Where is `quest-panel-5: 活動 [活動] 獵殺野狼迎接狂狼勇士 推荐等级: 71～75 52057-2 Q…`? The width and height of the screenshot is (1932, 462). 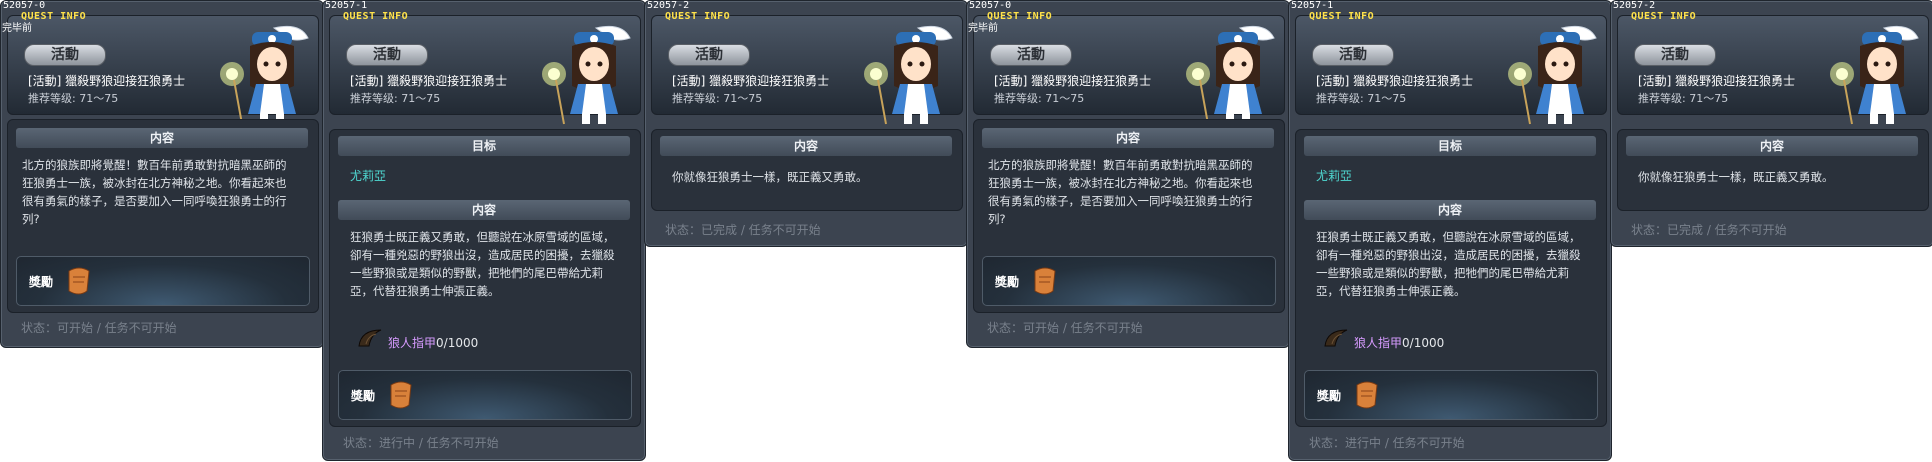
quest-panel-5: 活動 [活動] 獵殺野狼迎接狂狼勇士 推荐等级: 71～75 52057-2 Q… is located at coordinates (1771, 123).